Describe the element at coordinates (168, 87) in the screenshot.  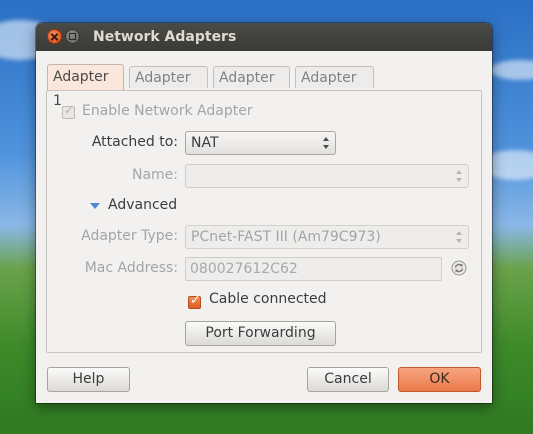
I see `tab-adapter-2: Adapter 2` at that location.